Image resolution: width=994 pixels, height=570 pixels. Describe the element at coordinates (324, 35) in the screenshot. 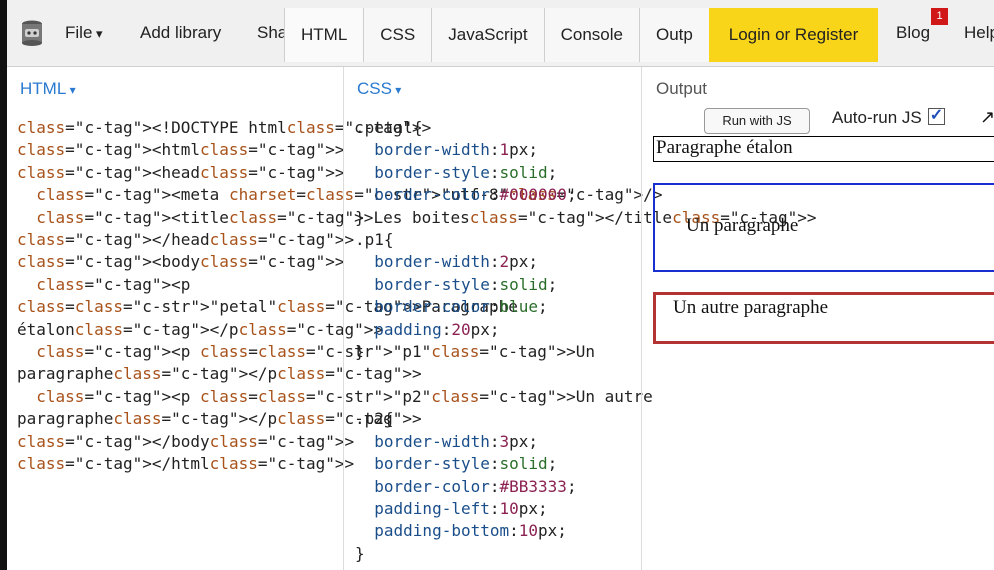

I see `tab-html: HTML` at that location.